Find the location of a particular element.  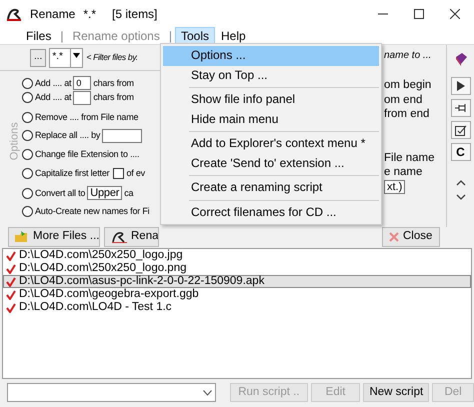

scroll-arrows-icon is located at coordinates (461, 190).